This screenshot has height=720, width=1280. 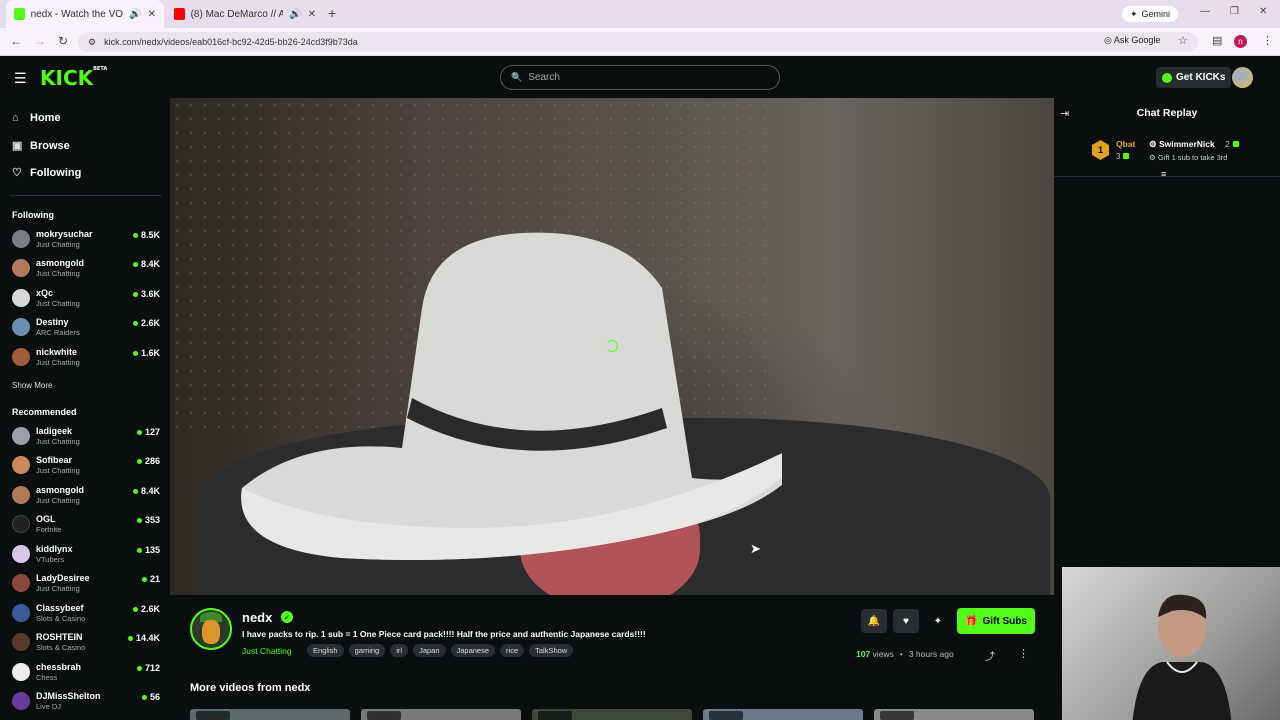 I want to click on more-options-icon: ⋮, so click(x=1023, y=653).